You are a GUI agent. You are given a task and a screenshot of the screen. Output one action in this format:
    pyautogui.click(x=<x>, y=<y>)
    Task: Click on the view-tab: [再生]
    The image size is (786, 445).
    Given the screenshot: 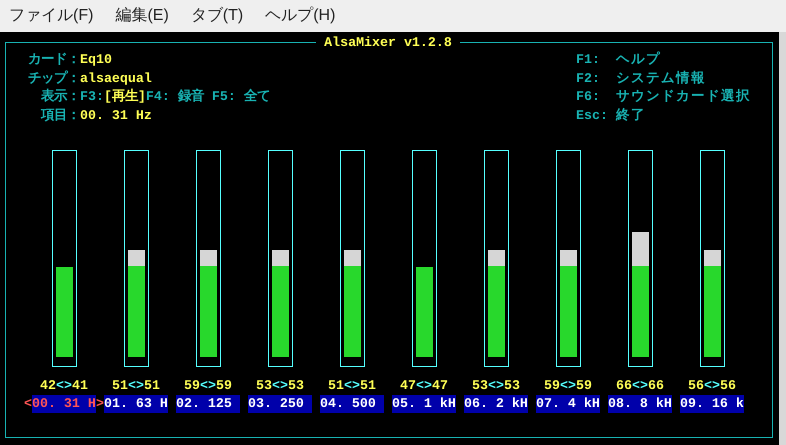 What is the action you would take?
    pyautogui.click(x=125, y=97)
    